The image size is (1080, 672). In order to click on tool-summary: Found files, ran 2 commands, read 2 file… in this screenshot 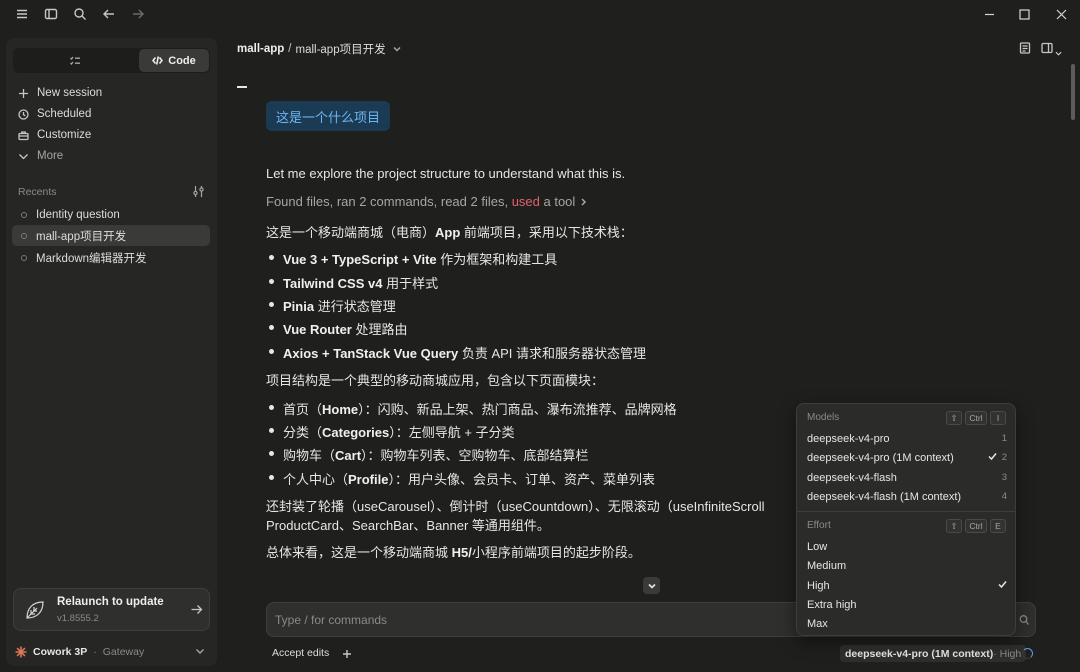, I will do `click(426, 201)`.